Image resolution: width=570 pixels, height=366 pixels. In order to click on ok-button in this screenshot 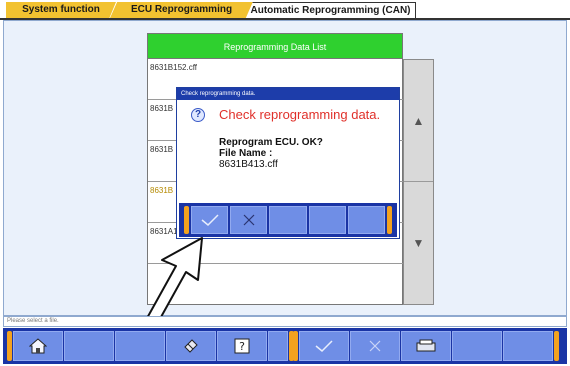, I will do `click(209, 220)`.